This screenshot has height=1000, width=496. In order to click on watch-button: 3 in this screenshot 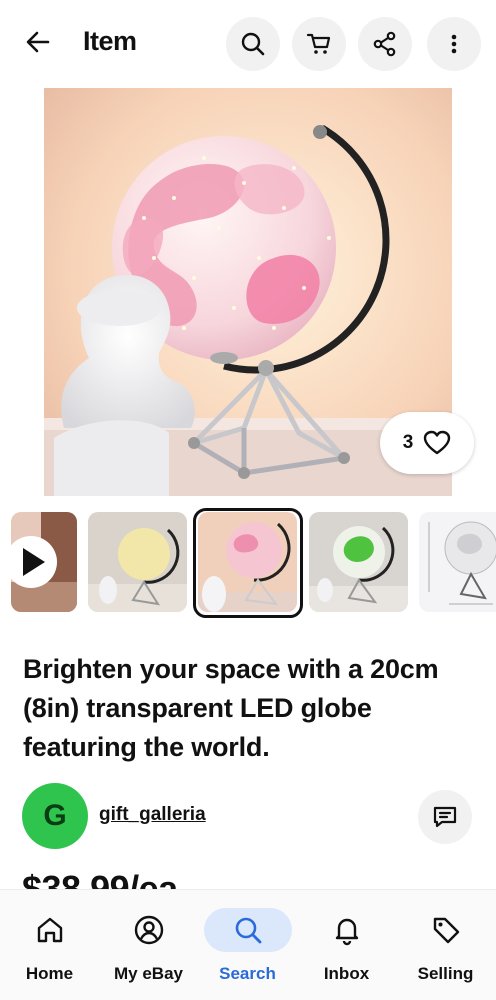, I will do `click(427, 443)`.